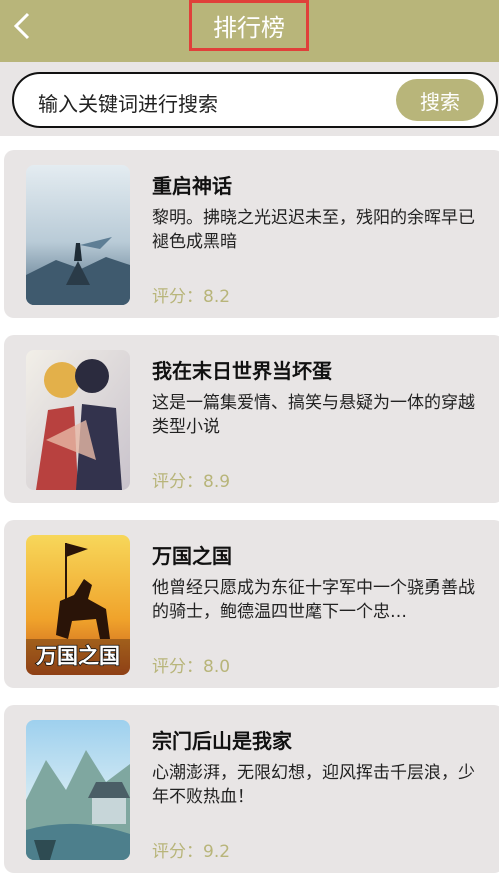  Describe the element at coordinates (255, 100) in the screenshot. I see `search-input: 输入关键词进行搜索 搜索` at that location.